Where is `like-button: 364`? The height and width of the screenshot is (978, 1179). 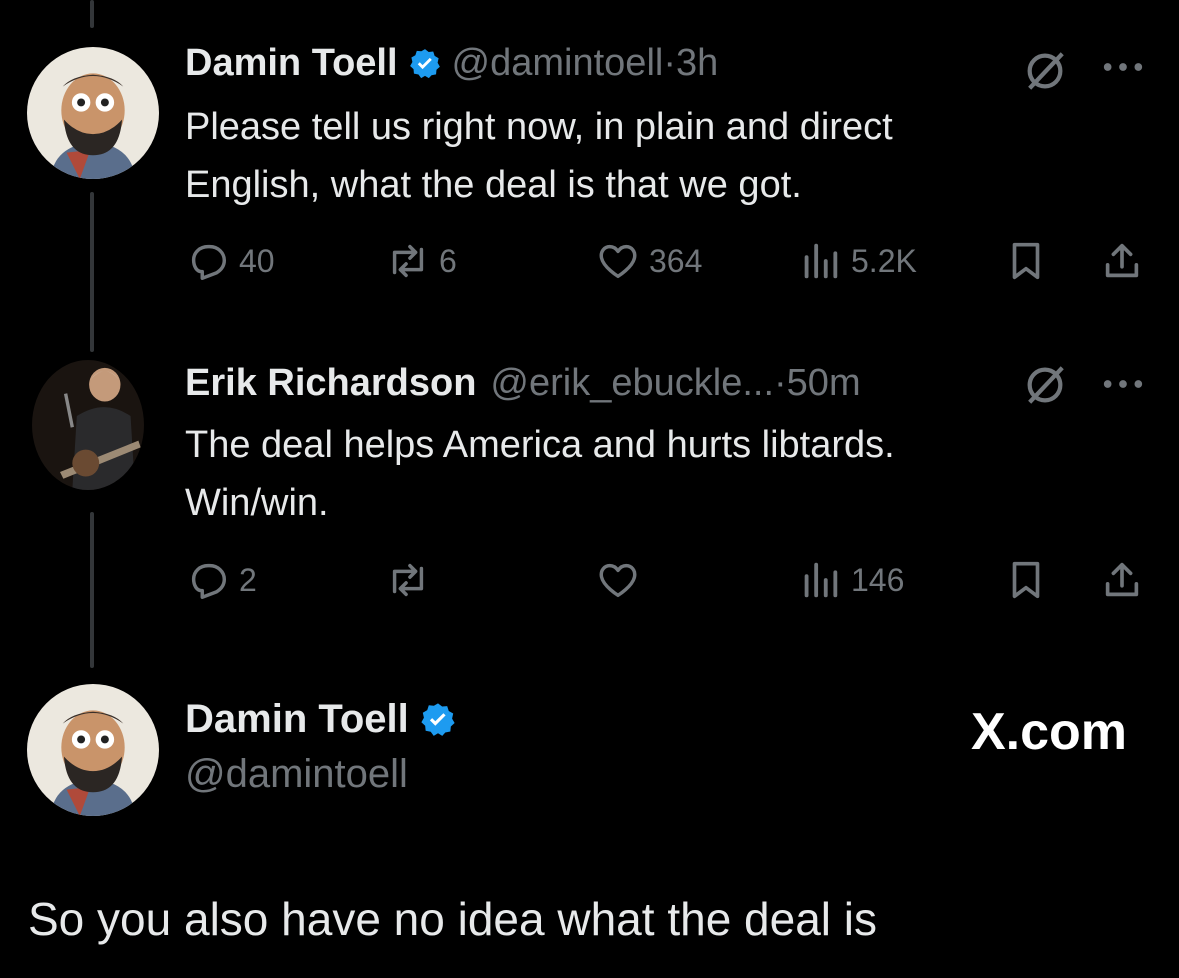 like-button: 364 is located at coordinates (648, 261).